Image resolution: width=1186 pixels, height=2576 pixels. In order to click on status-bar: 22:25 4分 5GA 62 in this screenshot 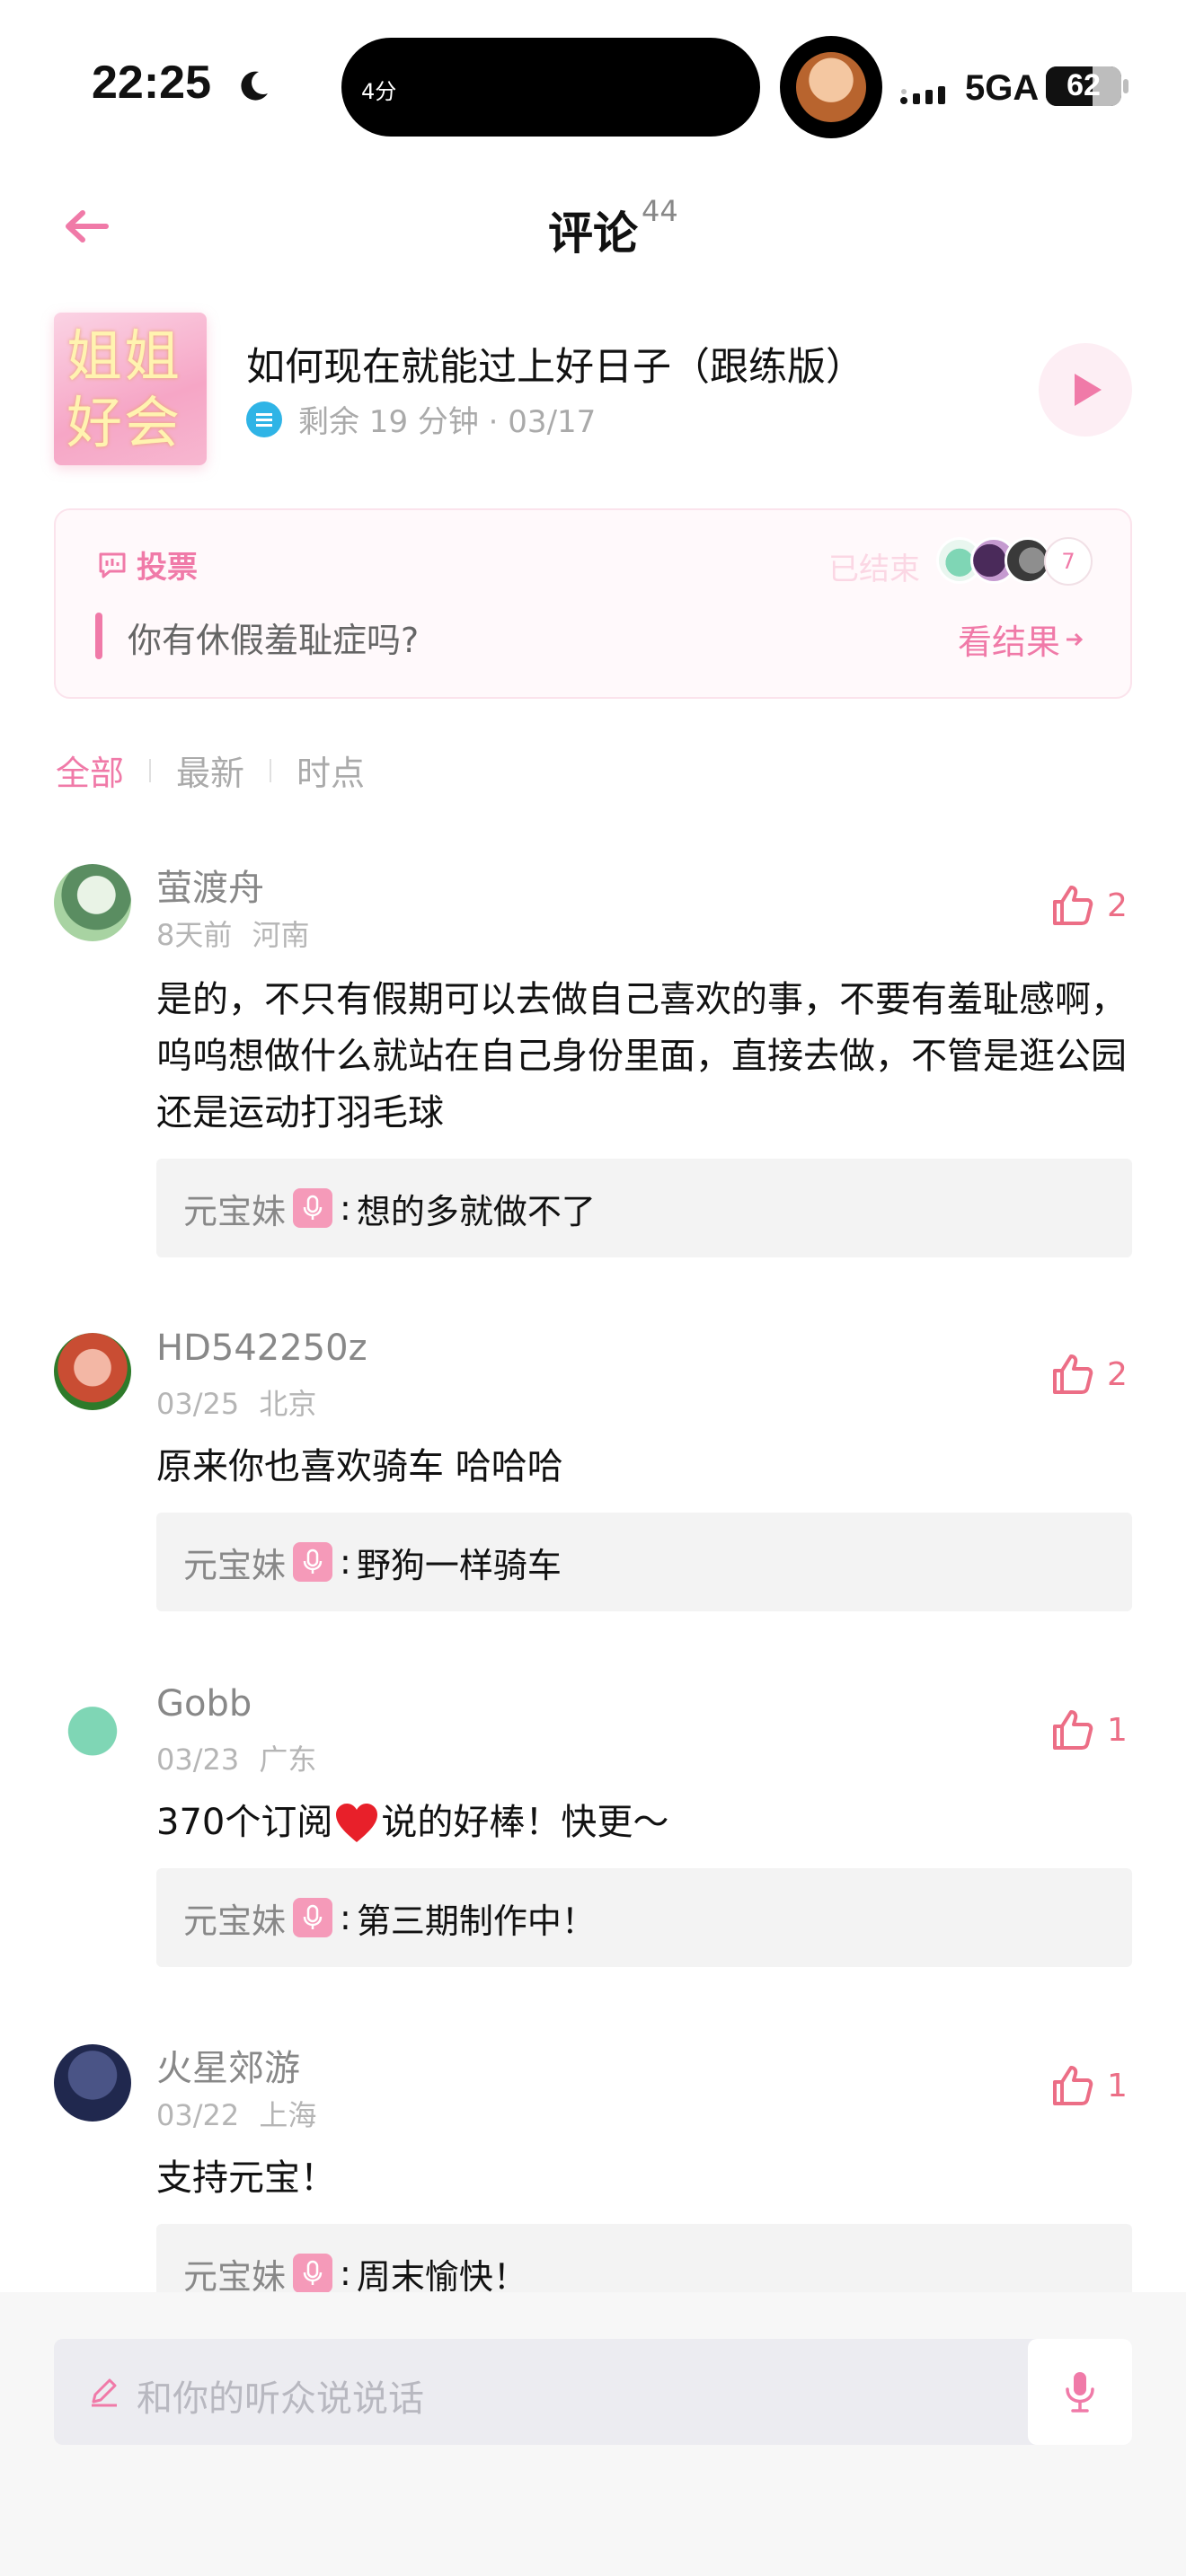, I will do `click(593, 85)`.